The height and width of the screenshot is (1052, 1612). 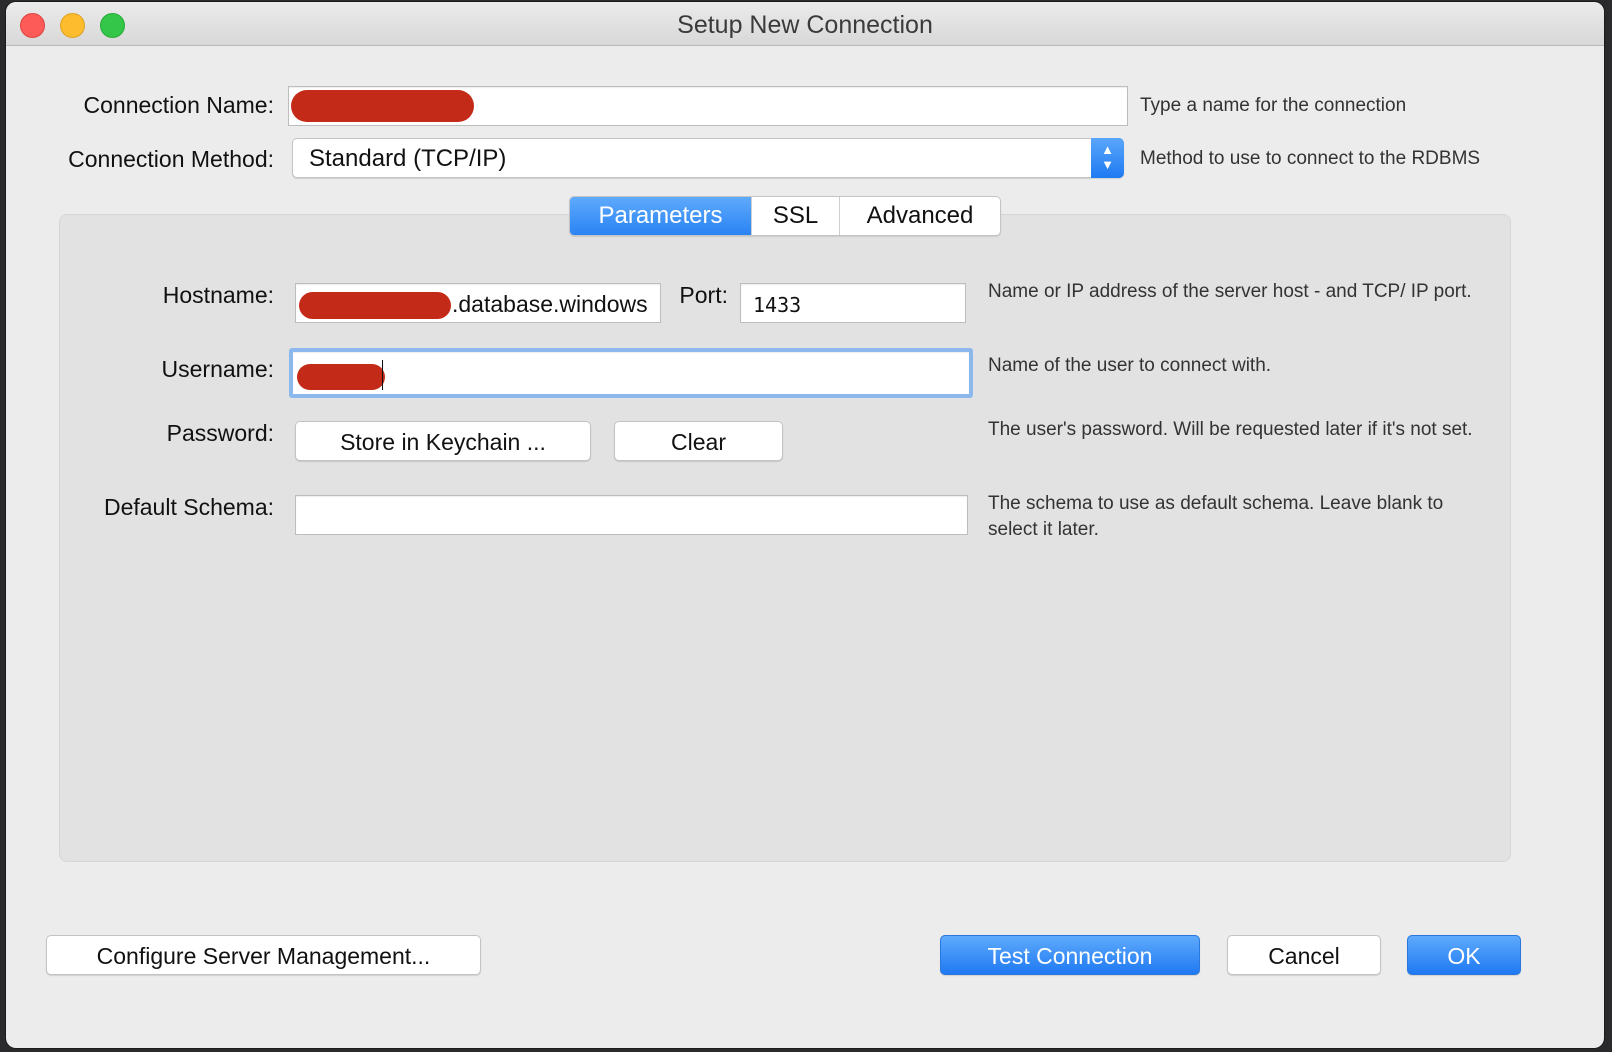 I want to click on connection-name-input, so click(x=708, y=106).